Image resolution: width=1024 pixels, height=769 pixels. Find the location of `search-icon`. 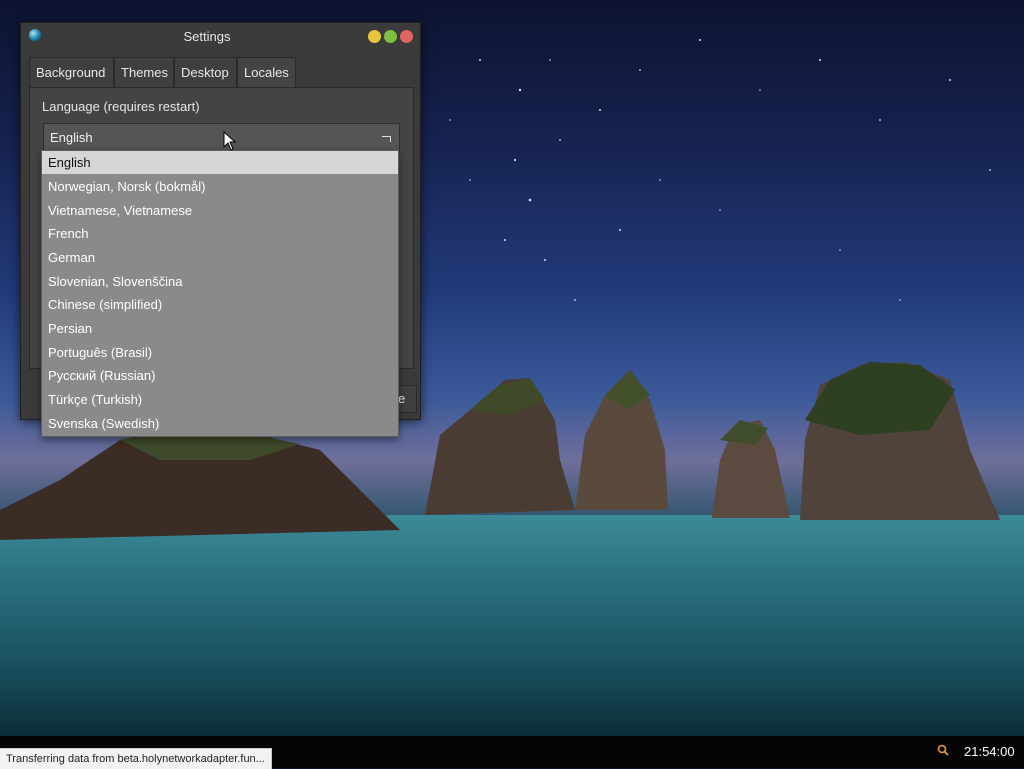

search-icon is located at coordinates (943, 750).